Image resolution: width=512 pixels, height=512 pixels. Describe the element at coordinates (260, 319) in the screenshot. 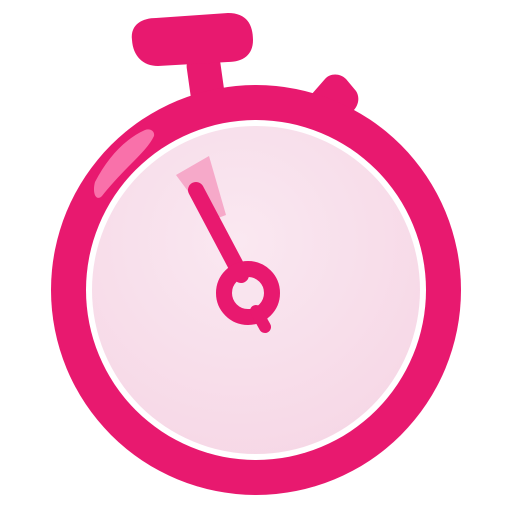

I see `hub-tail` at that location.